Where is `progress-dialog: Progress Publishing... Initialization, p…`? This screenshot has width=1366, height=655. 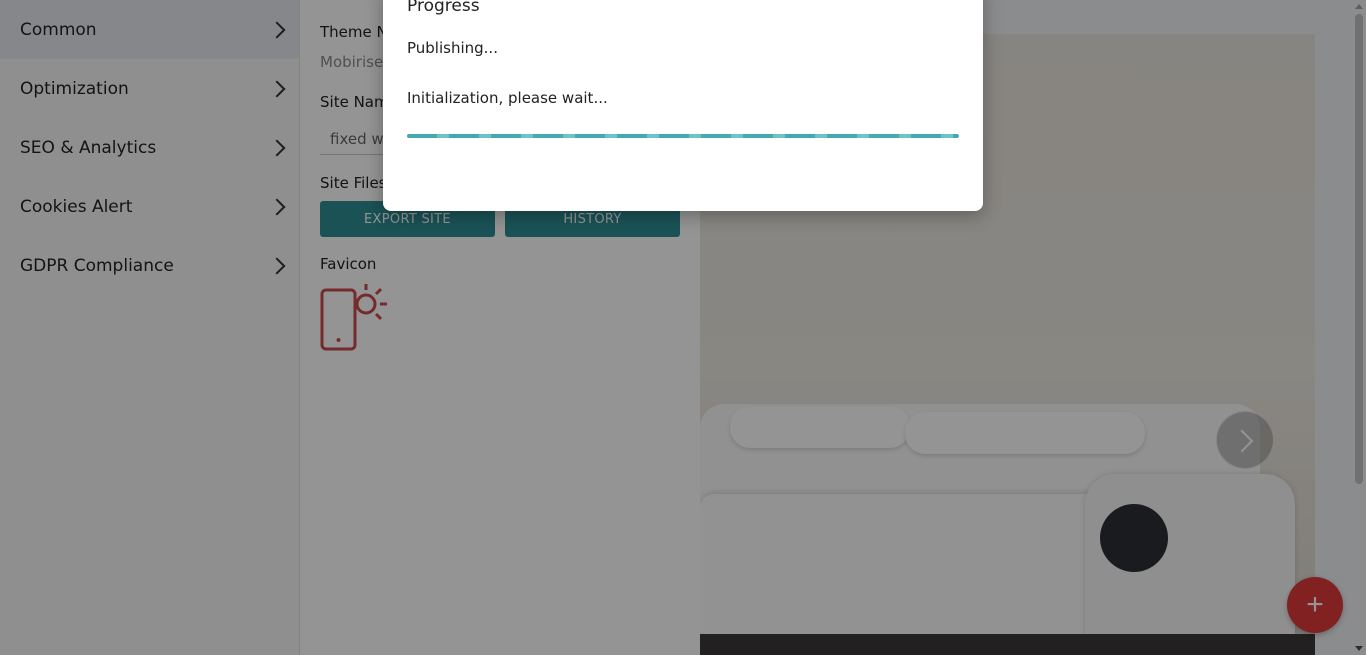 progress-dialog: Progress Publishing... Initialization, p… is located at coordinates (683, 105).